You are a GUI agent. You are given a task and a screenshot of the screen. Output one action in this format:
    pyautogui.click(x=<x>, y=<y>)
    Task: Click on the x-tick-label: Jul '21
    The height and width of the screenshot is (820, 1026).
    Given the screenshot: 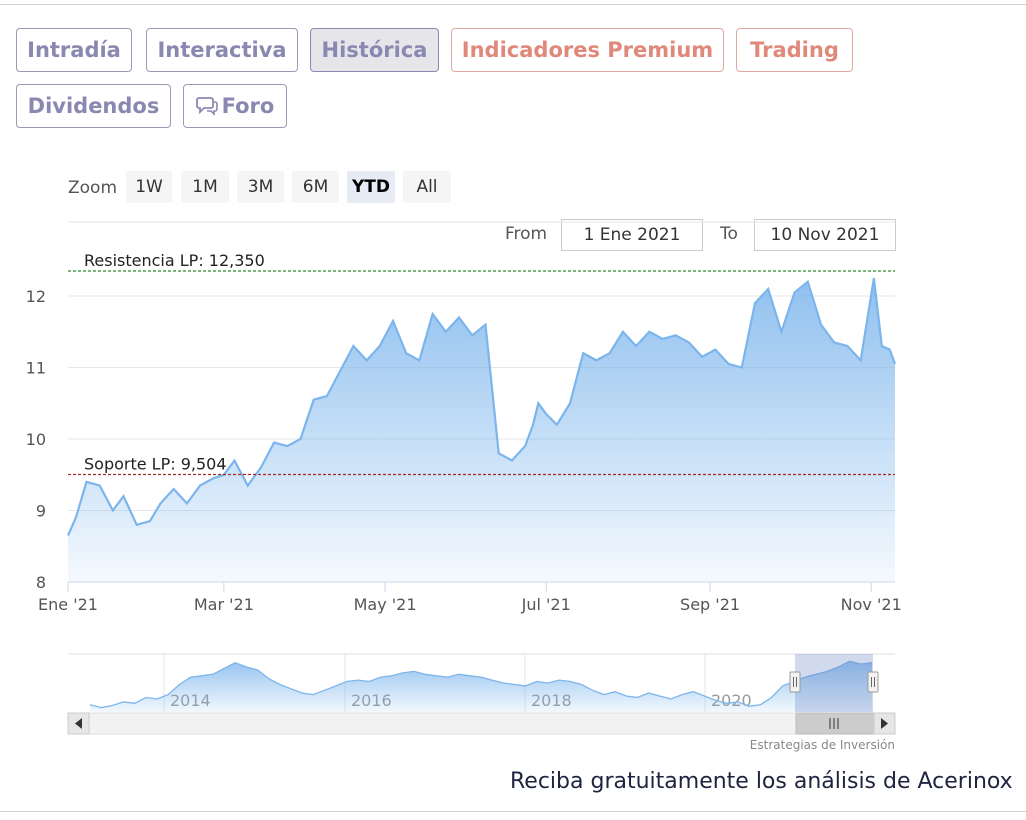 What is the action you would take?
    pyautogui.click(x=546, y=604)
    